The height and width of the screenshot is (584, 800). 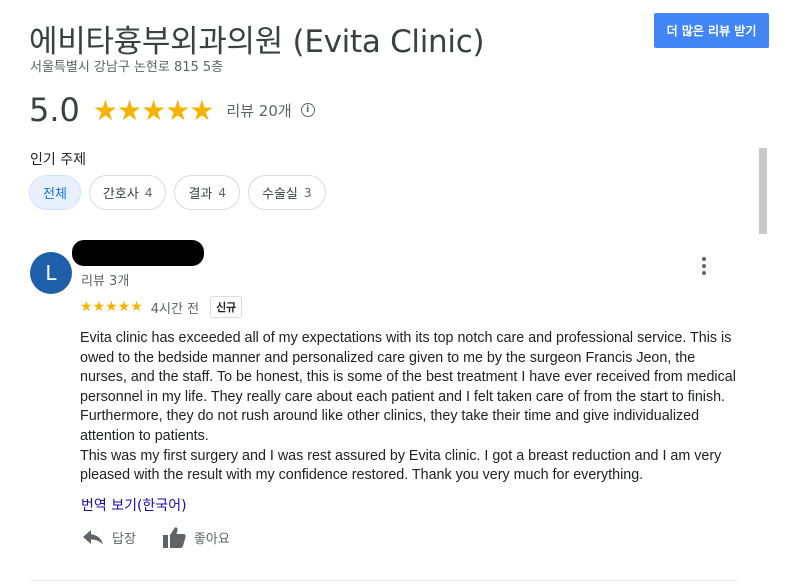 What do you see at coordinates (124, 539) in the screenshot?
I see `reply-label: 답장` at bounding box center [124, 539].